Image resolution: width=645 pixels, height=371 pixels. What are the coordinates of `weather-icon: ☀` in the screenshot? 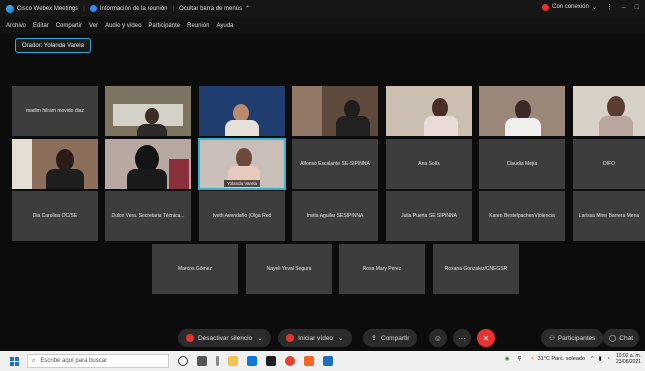 It's located at (532, 359).